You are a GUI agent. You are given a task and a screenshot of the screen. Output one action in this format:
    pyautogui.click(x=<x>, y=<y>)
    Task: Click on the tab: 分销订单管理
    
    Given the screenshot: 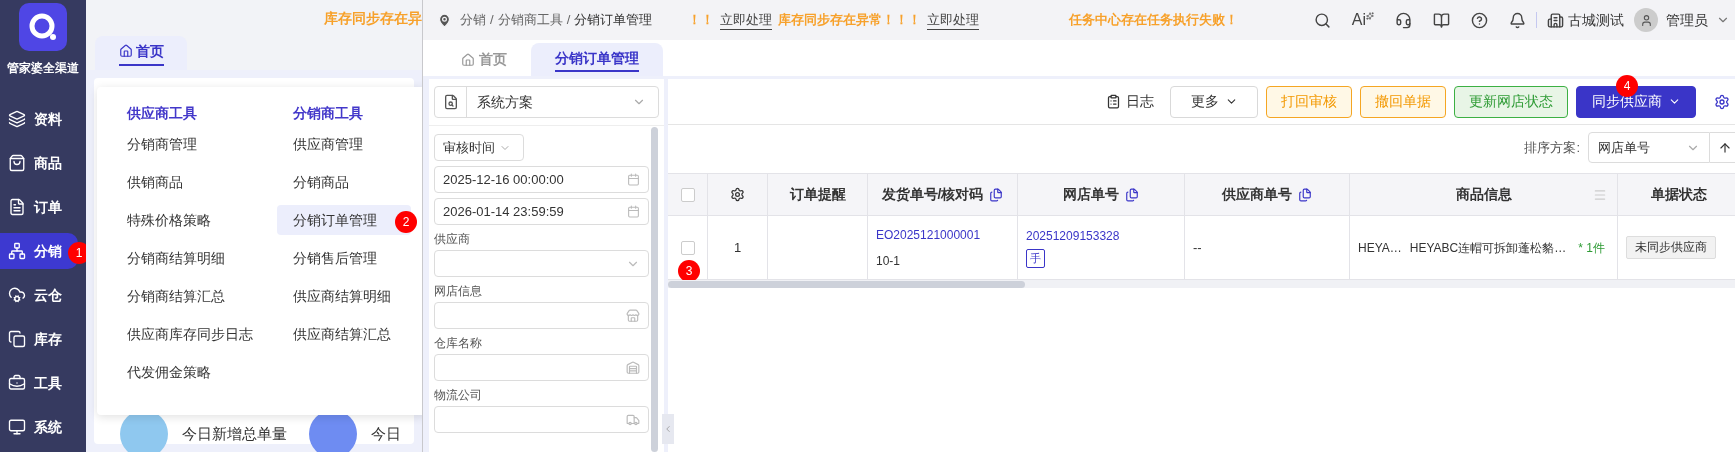 What is the action you would take?
    pyautogui.click(x=597, y=59)
    